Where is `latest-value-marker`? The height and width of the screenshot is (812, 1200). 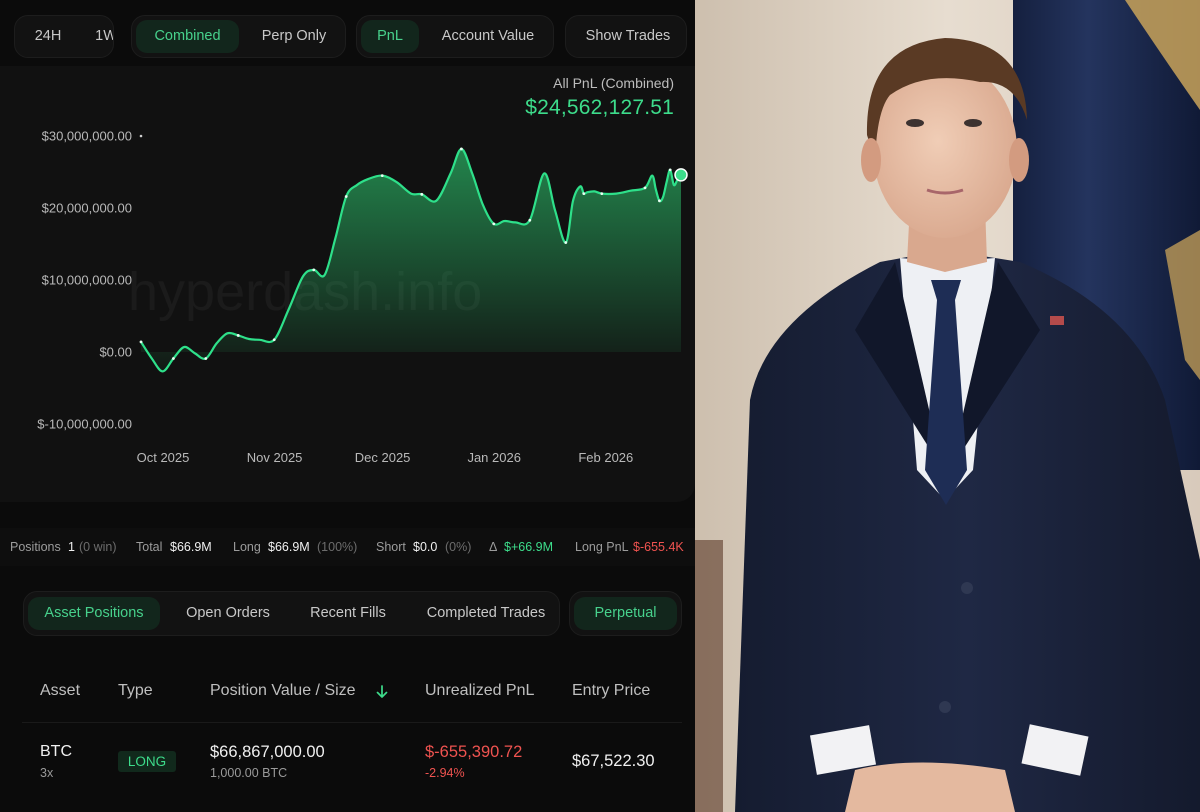
latest-value-marker is located at coordinates (681, 175).